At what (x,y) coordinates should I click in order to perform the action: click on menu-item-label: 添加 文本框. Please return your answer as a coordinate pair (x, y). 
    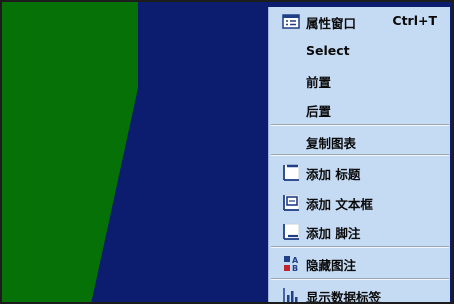
    Looking at the image, I should click on (339, 204).